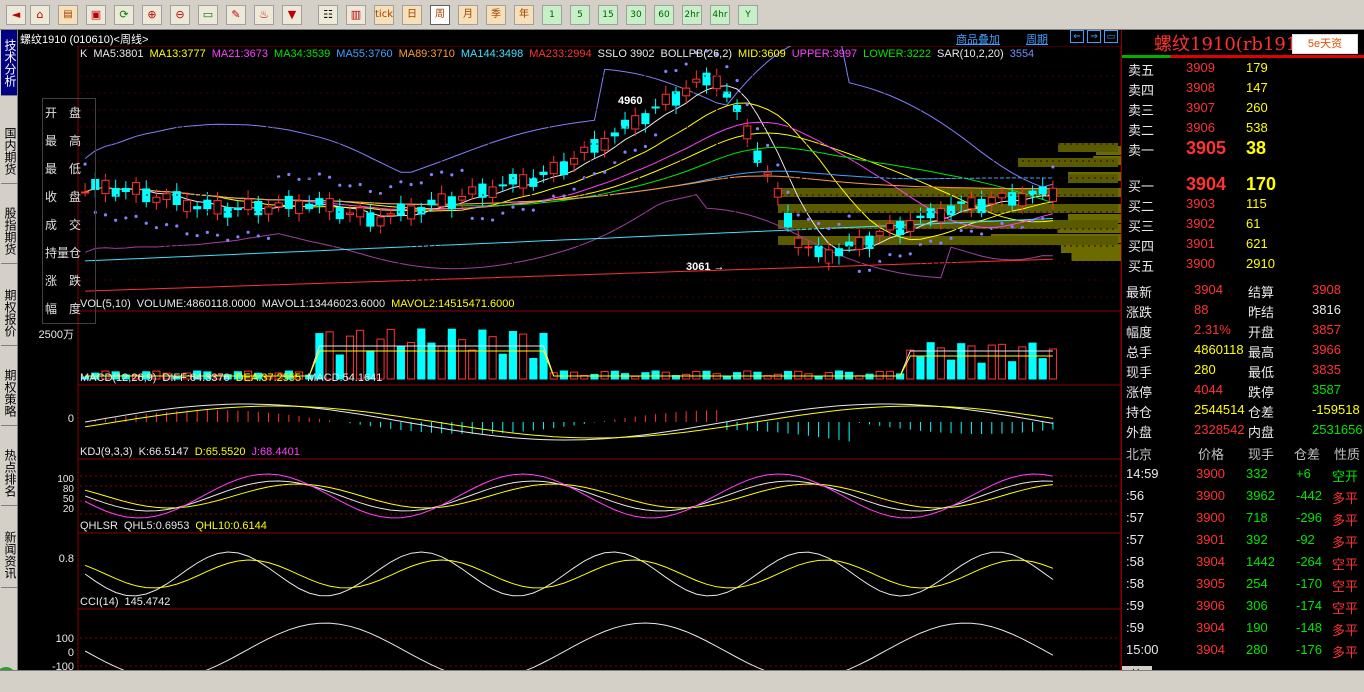  Describe the element at coordinates (1037, 39) in the screenshot. I see `period-button: 周期` at that location.